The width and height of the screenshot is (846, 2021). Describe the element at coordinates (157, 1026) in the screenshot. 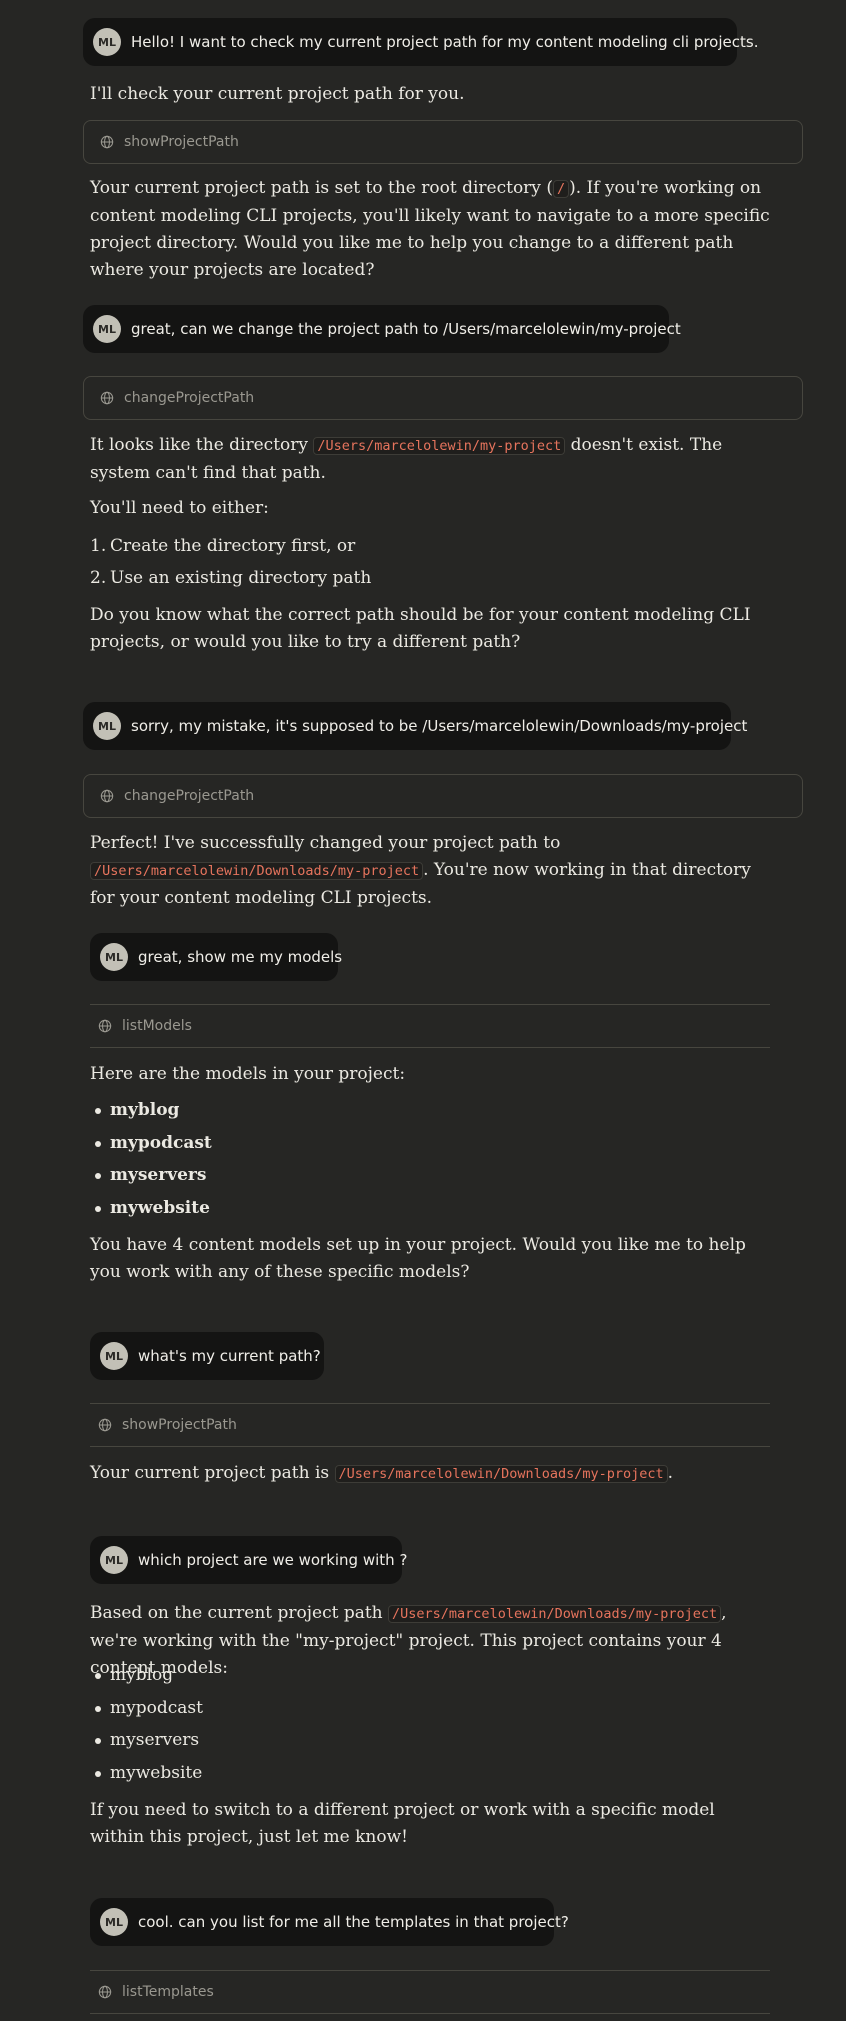

I see `tool-name: listModels` at that location.